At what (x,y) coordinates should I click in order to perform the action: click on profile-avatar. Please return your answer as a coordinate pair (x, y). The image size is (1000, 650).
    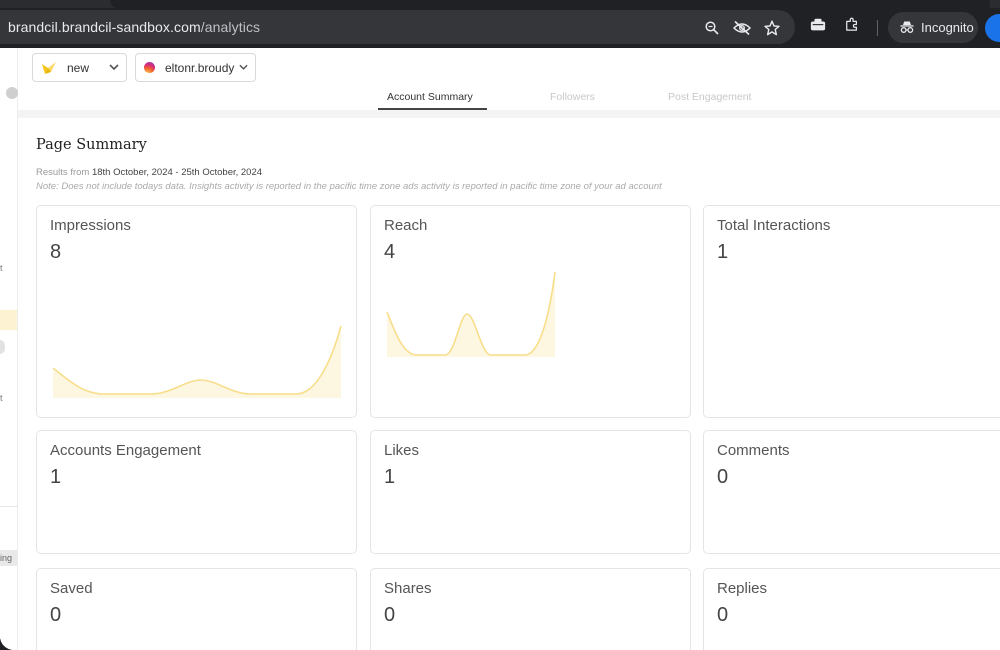
    Looking at the image, I should click on (992, 28).